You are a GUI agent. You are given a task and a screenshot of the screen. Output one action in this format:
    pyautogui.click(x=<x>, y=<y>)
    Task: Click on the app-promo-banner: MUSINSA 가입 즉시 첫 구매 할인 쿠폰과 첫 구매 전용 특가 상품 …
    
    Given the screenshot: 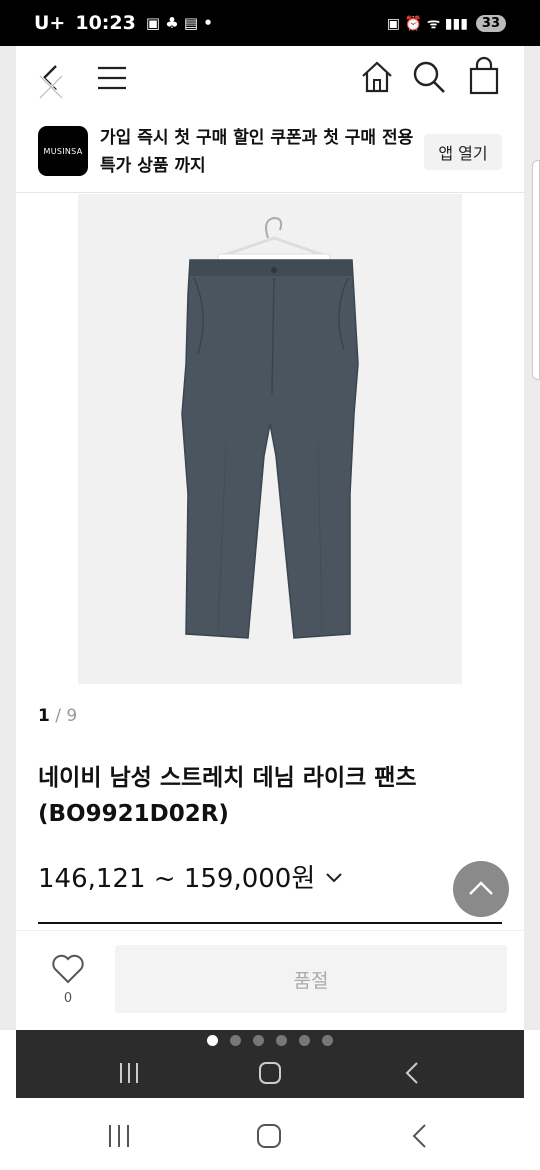 What is the action you would take?
    pyautogui.click(x=270, y=152)
    